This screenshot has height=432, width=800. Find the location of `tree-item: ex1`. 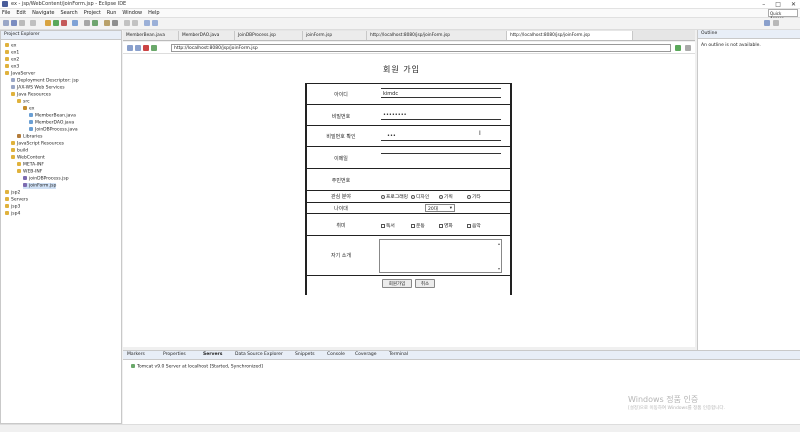

tree-item: ex1 is located at coordinates (12, 53).